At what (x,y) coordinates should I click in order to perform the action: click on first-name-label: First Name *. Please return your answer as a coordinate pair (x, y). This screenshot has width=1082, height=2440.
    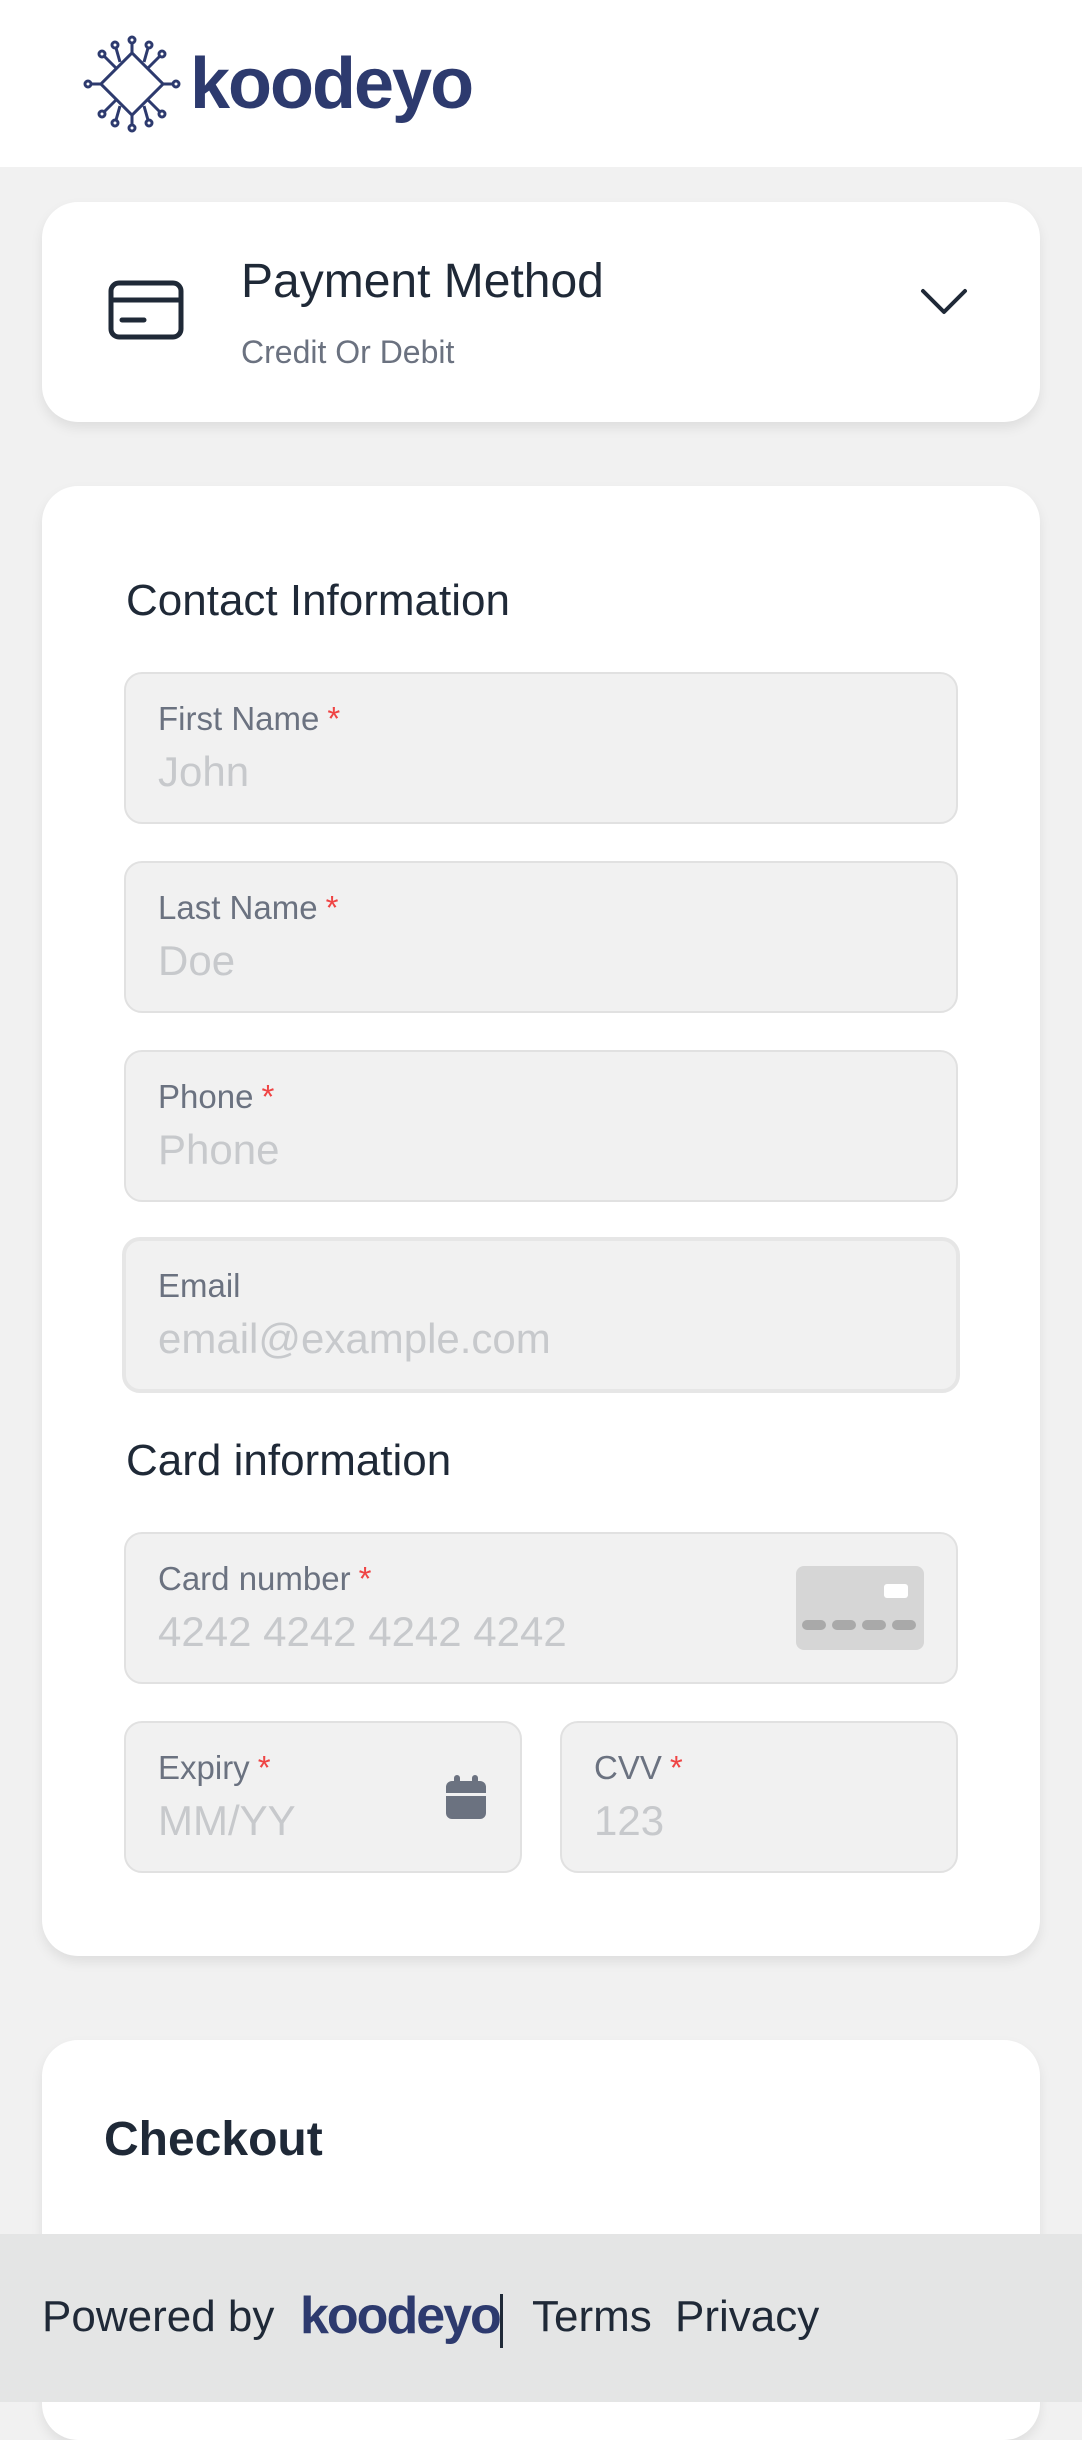
    Looking at the image, I should click on (249, 719).